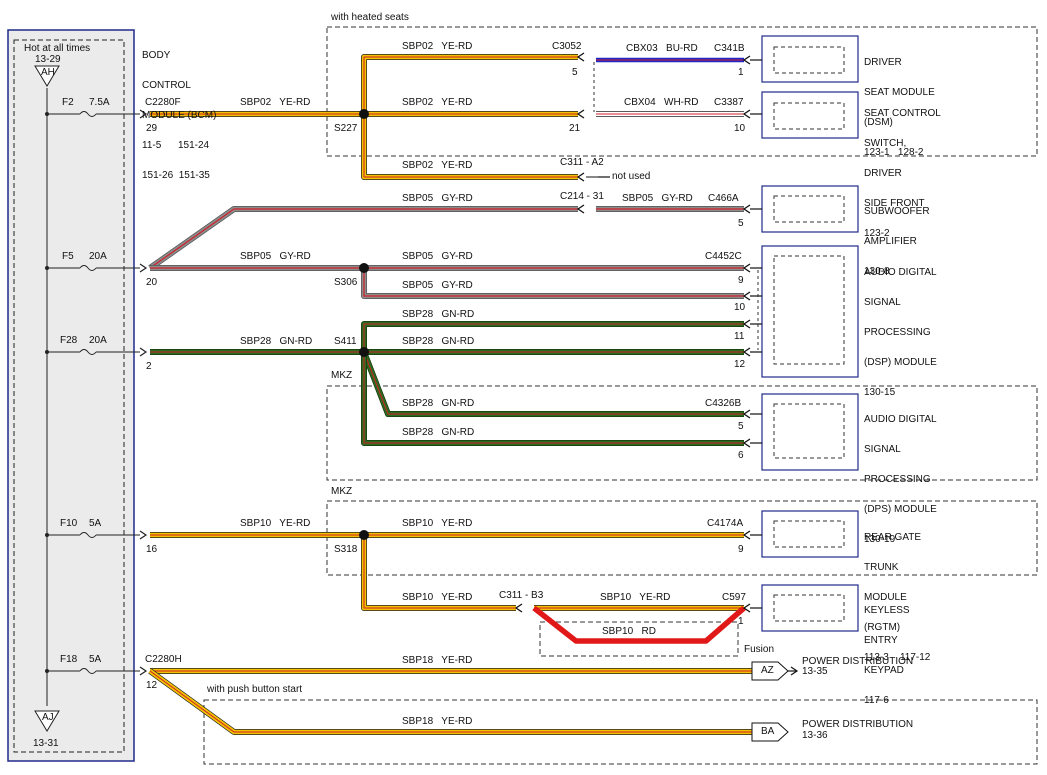  I want to click on keypad-line-1: KEYLESS, so click(887, 610).